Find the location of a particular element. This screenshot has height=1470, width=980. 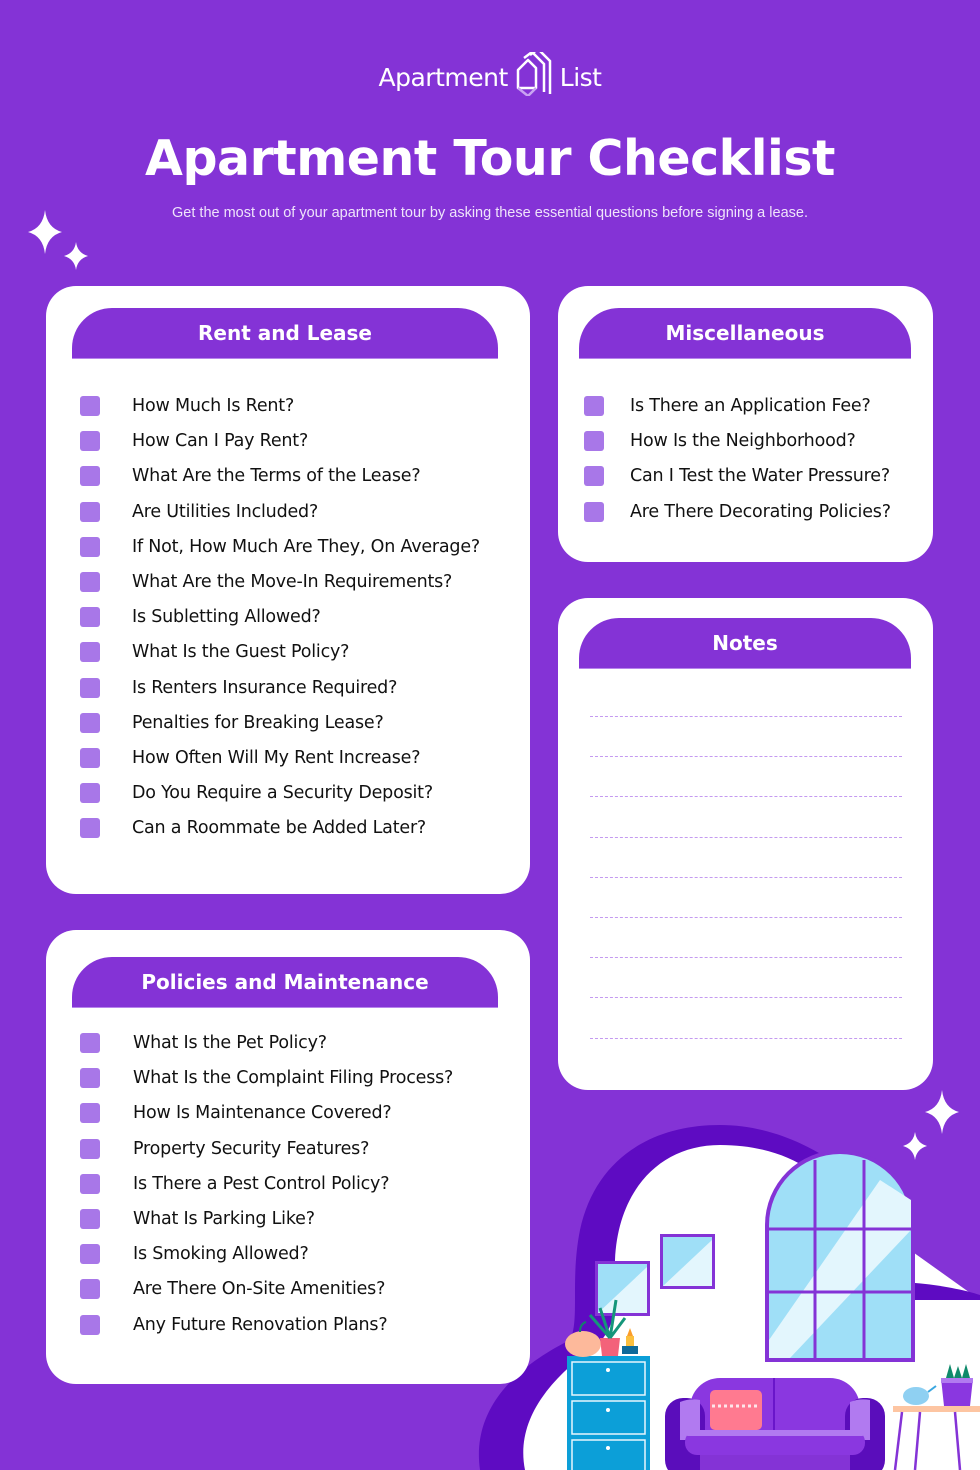

checklist-item: Can a Roommate be Added Later? is located at coordinates (253, 828).